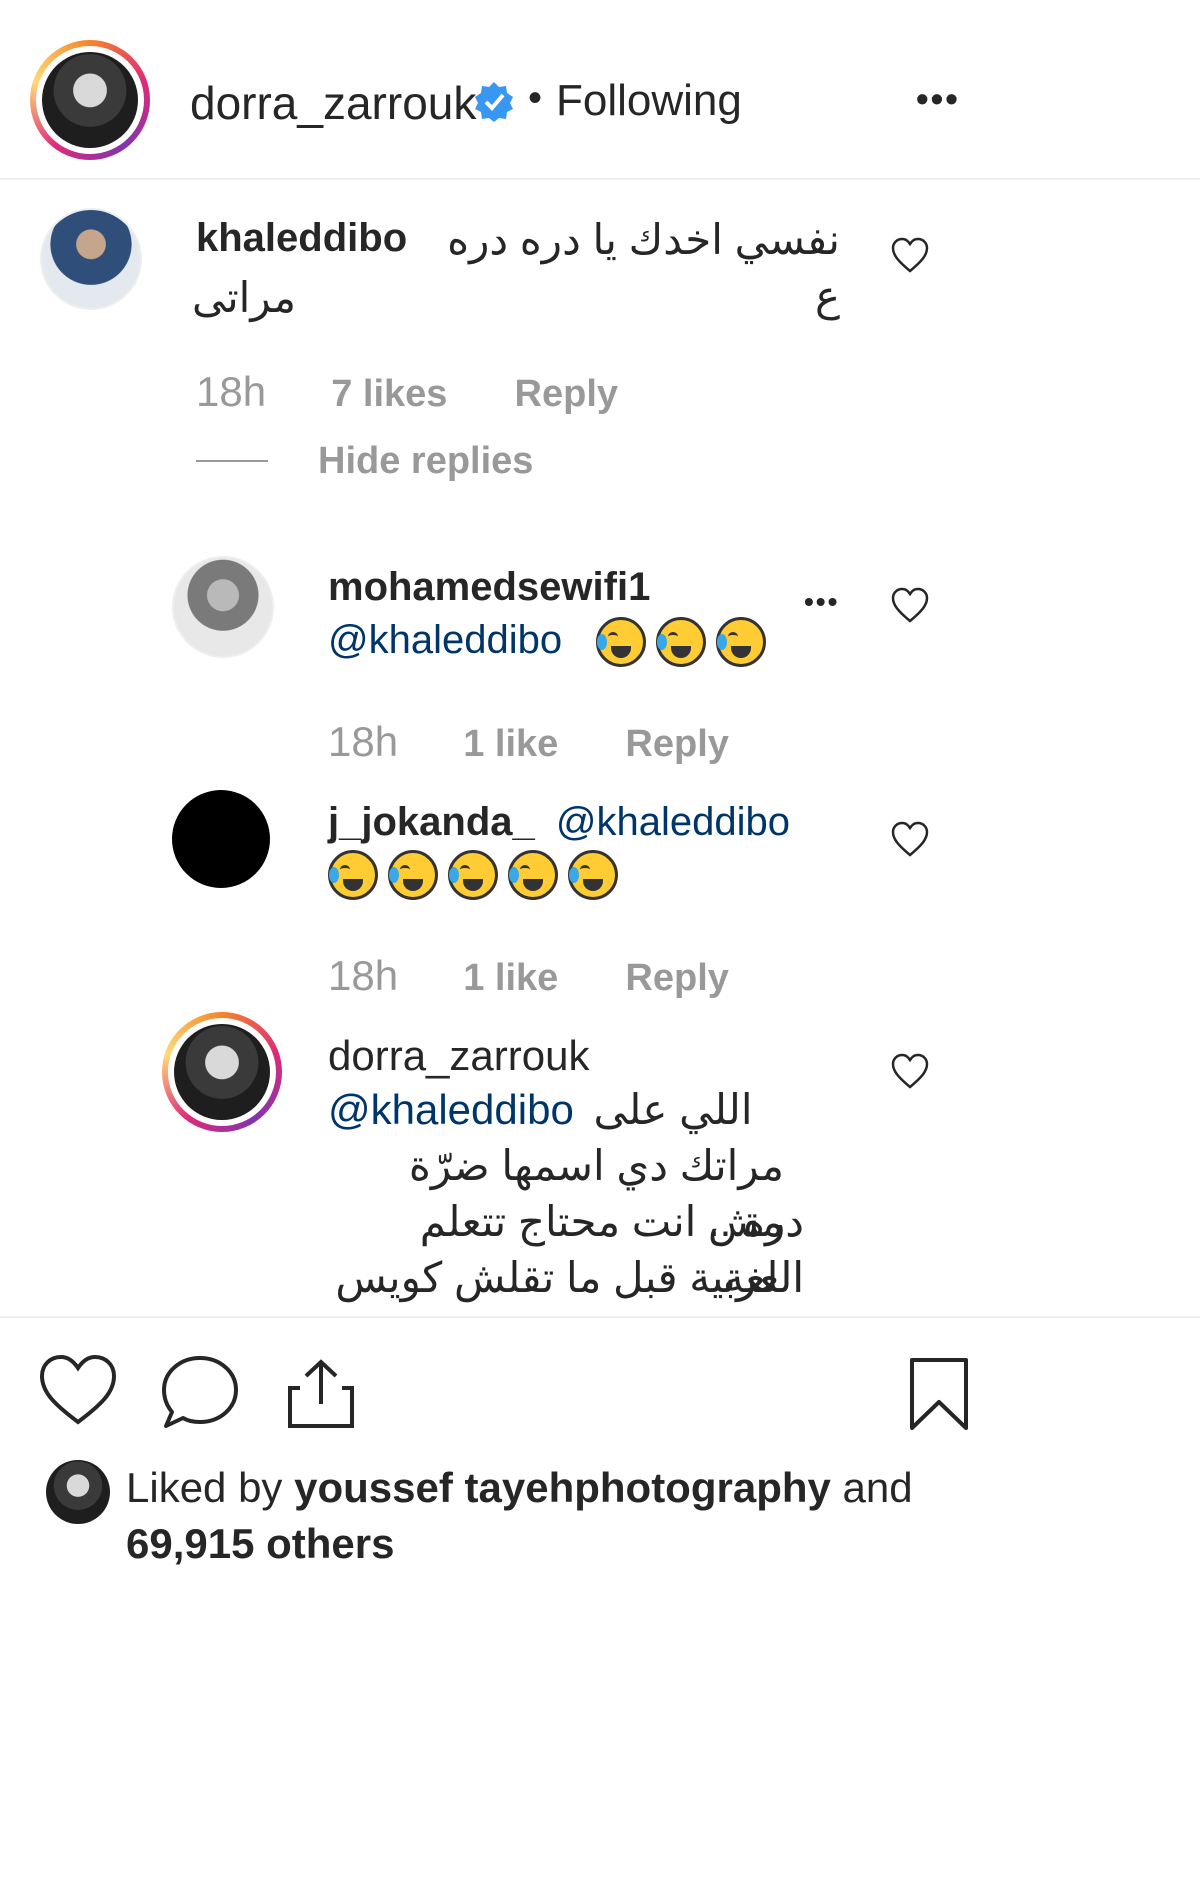  I want to click on reply-emojis, so click(478, 875).